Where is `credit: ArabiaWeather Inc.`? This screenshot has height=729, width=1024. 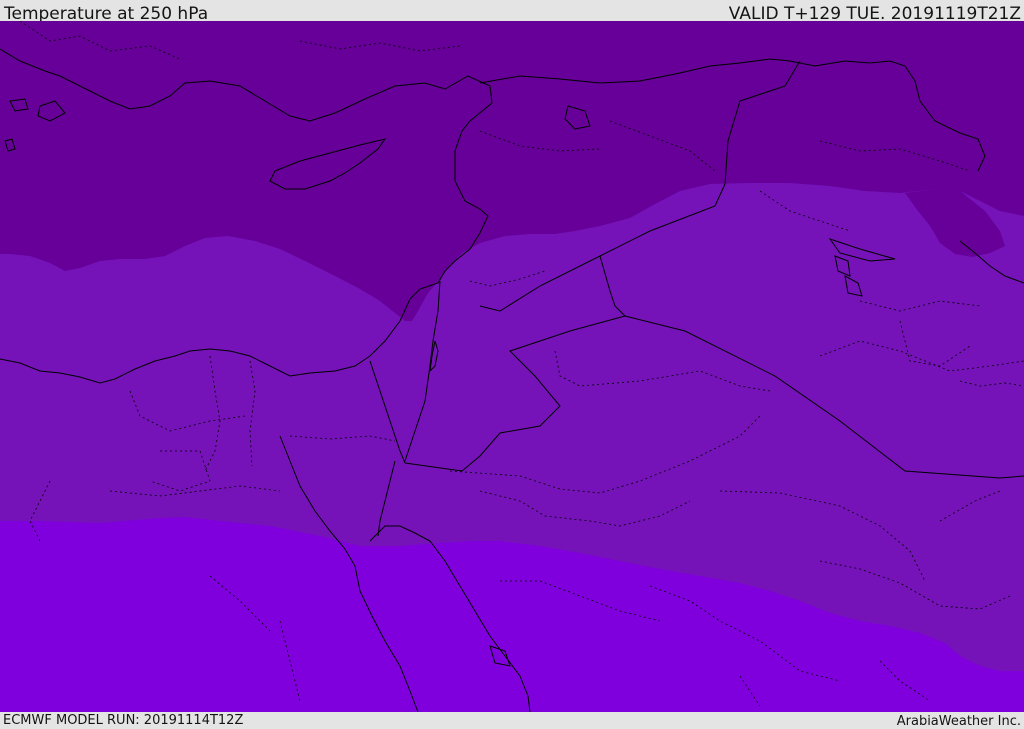
credit: ArabiaWeather Inc. is located at coordinates (958, 721).